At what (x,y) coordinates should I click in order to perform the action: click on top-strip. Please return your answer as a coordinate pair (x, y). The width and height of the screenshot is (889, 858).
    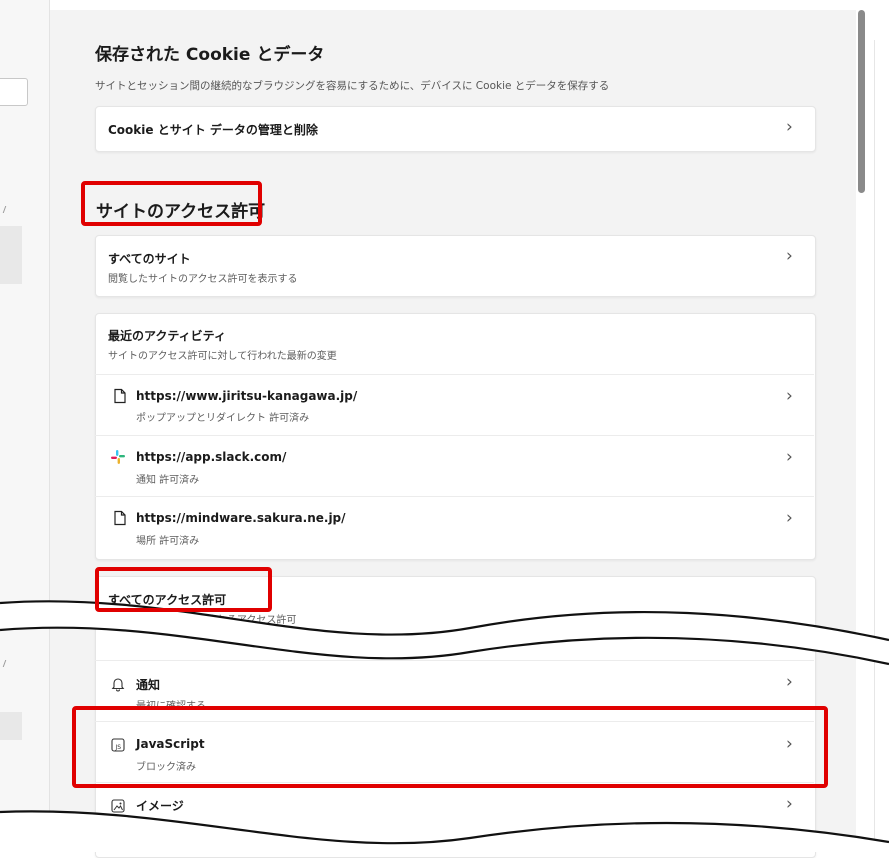
    Looking at the image, I should click on (453, 5).